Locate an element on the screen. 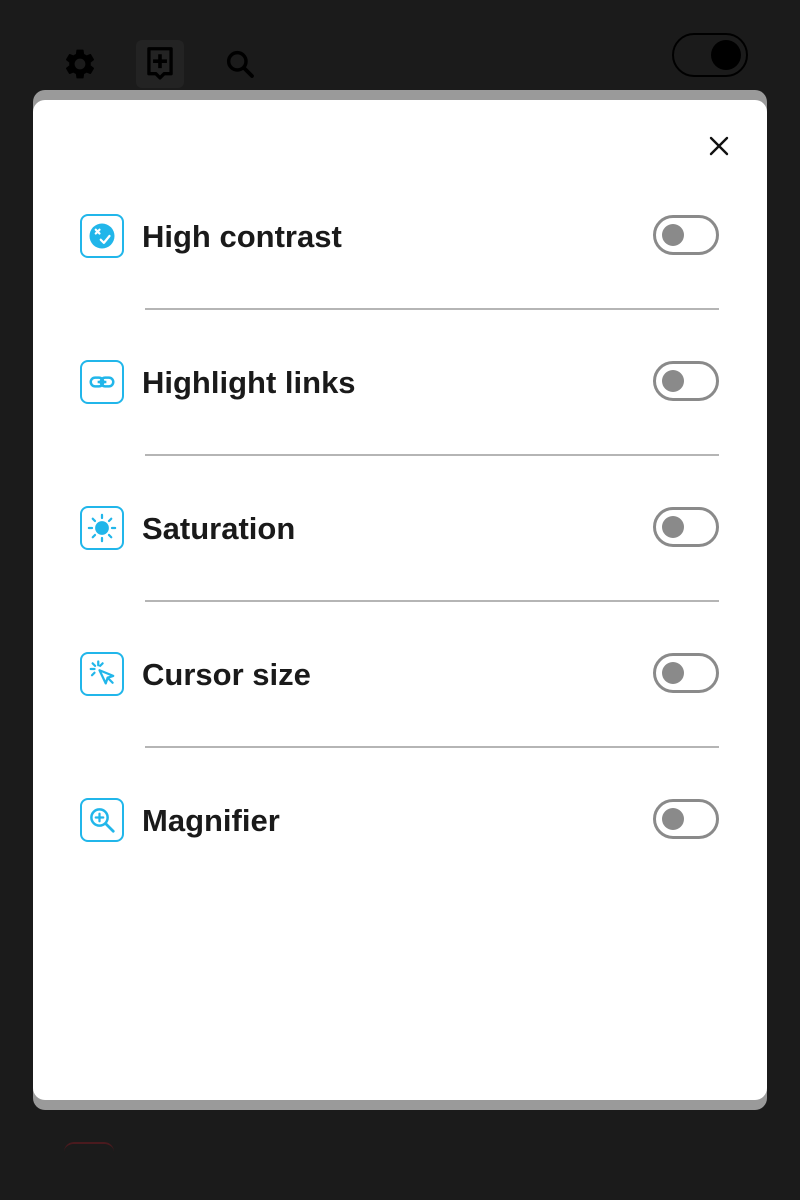  magnifier-toggle is located at coordinates (686, 819).